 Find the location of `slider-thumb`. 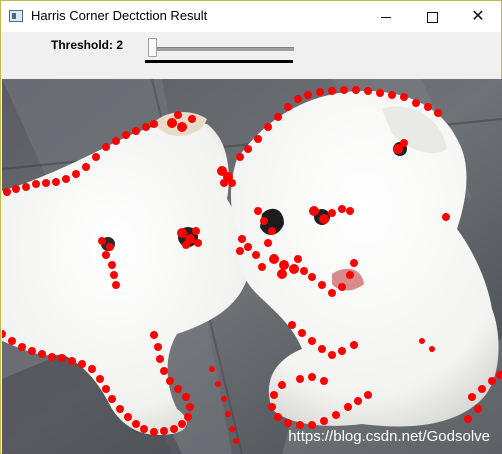

slider-thumb is located at coordinates (152, 47).